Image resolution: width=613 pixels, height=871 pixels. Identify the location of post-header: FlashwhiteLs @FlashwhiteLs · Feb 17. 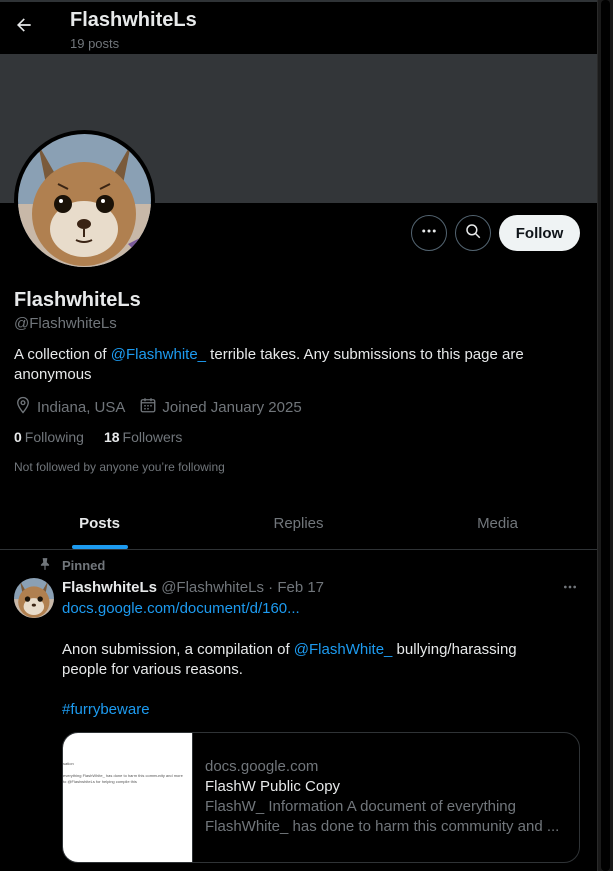
(193, 587).